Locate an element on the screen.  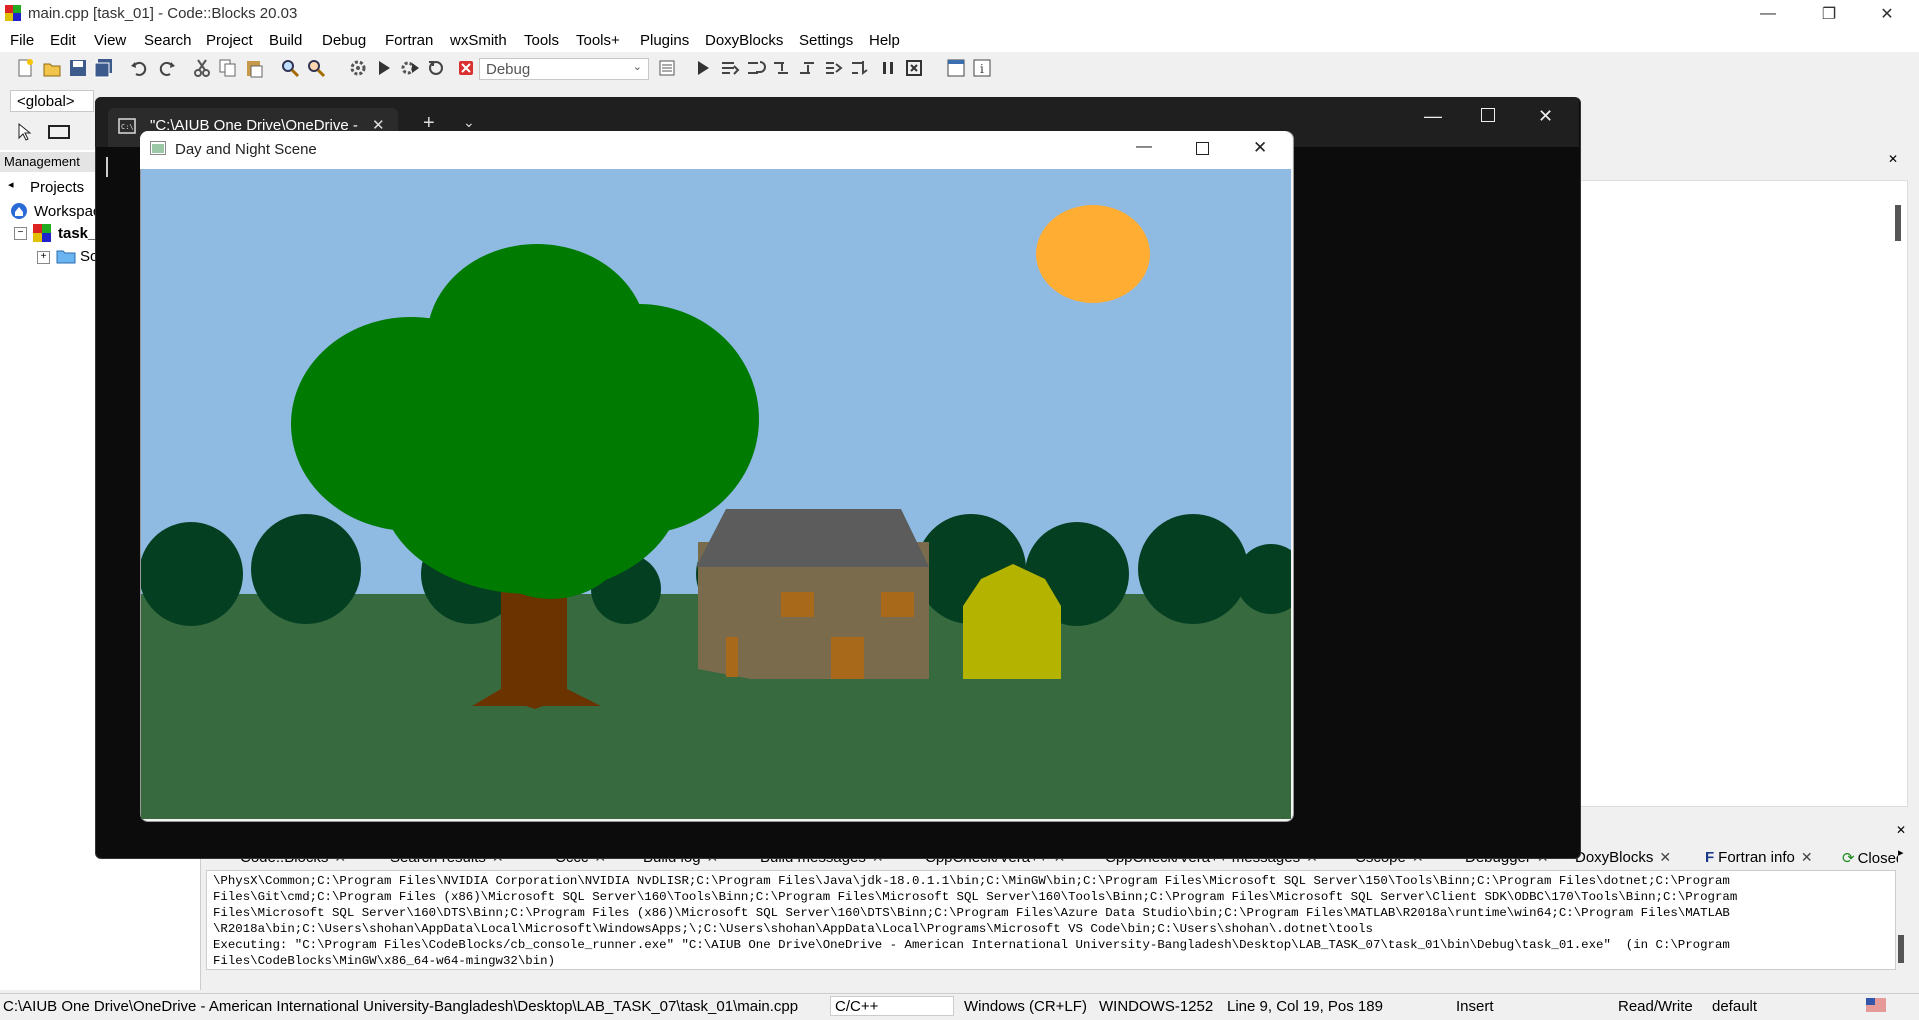
build-target-select: Debug ⌄ is located at coordinates (564, 69).